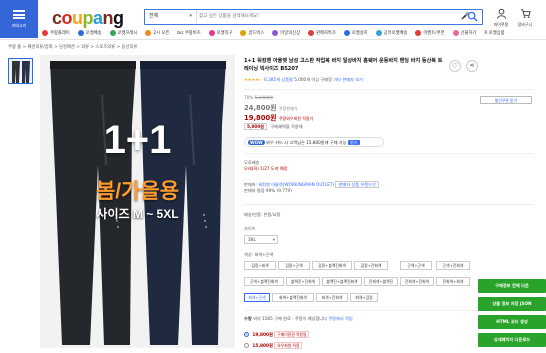 This screenshot has height=353, width=546. What do you see at coordinates (273, 345) in the screenshot?
I see `seller-option-row: 15,800원 와우회원 적용` at bounding box center [273, 345].